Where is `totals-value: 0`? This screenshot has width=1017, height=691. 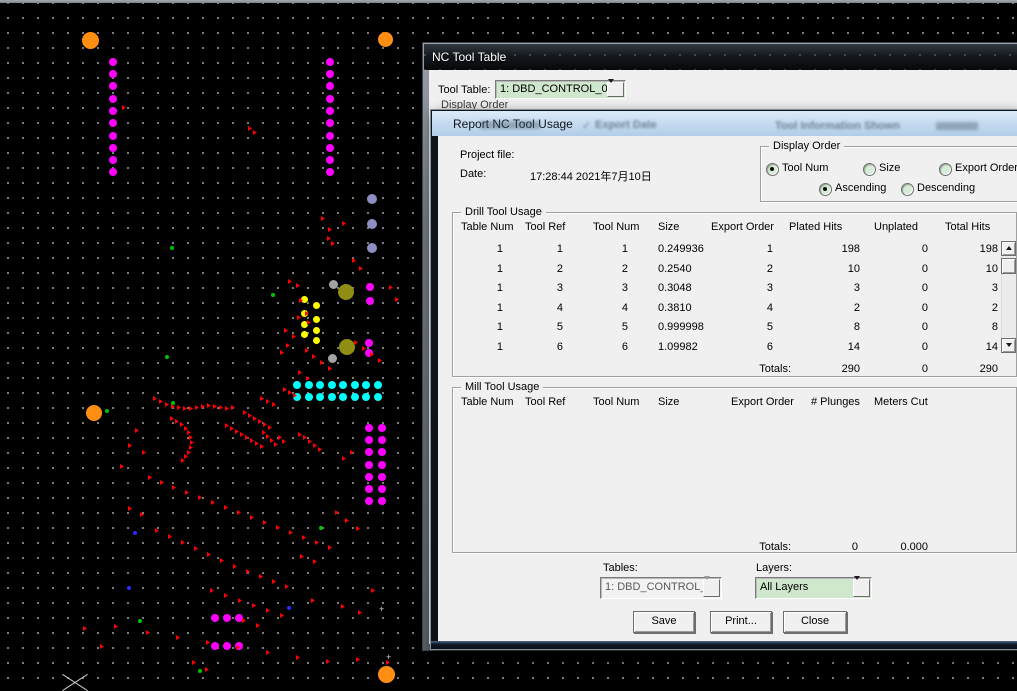
totals-value: 0 is located at coordinates (854, 547).